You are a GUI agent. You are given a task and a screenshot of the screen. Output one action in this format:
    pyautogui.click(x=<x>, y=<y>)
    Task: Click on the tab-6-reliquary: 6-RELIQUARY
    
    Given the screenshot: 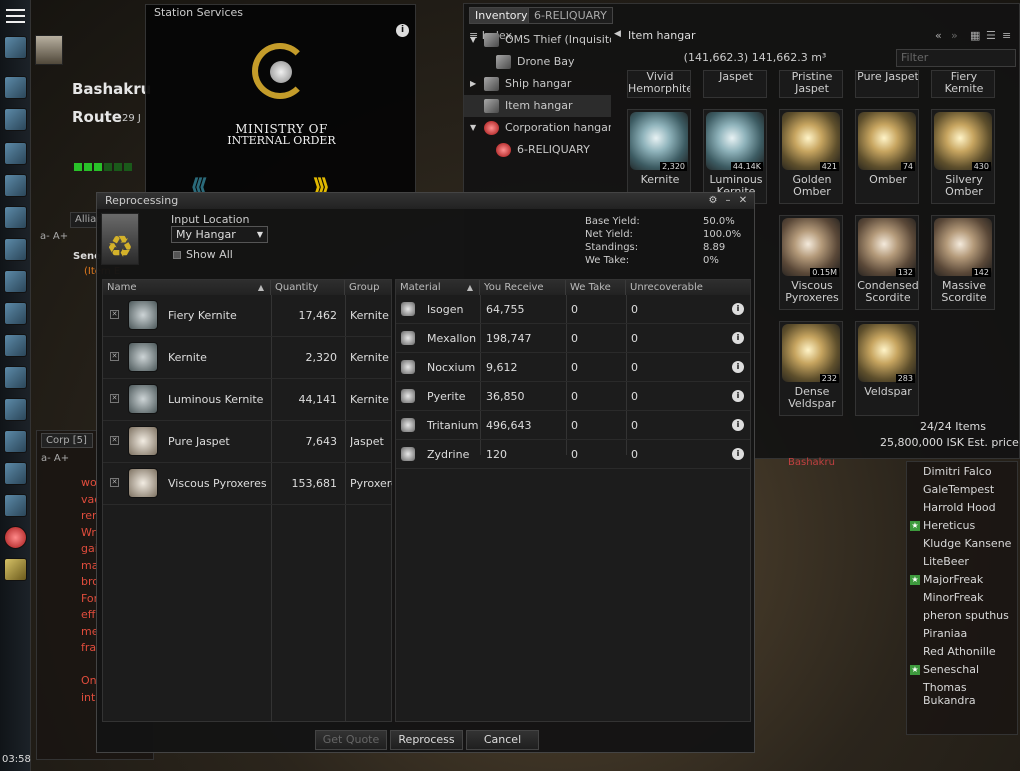 What is the action you would take?
    pyautogui.click(x=570, y=15)
    